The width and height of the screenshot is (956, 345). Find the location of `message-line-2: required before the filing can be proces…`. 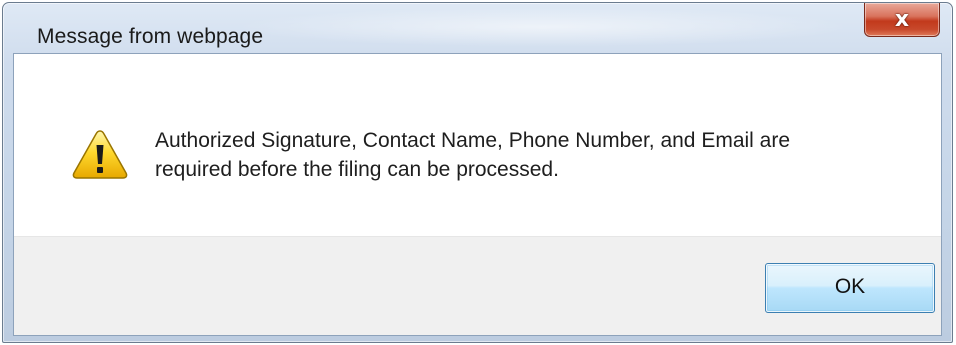

message-line-2: required before the filing can be proces… is located at coordinates (357, 169).